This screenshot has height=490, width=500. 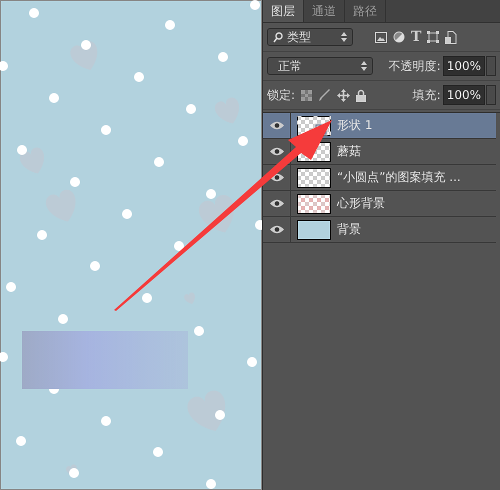 What do you see at coordinates (463, 66) in the screenshot?
I see `opacity-field: 100%` at bounding box center [463, 66].